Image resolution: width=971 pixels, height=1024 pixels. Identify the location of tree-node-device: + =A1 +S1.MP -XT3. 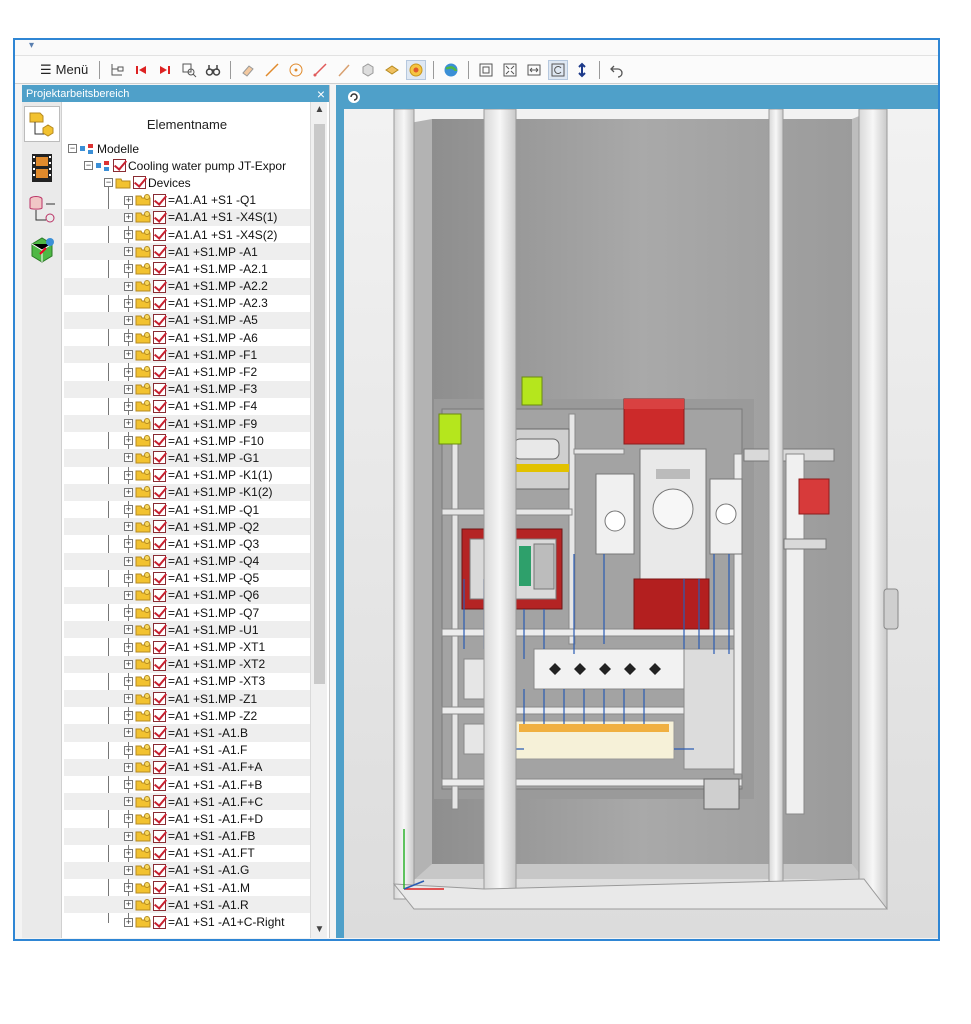
(187, 681).